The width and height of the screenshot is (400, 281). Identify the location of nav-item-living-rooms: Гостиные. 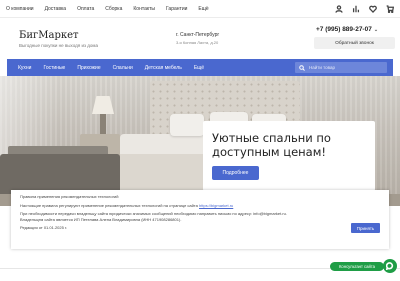
(54, 68).